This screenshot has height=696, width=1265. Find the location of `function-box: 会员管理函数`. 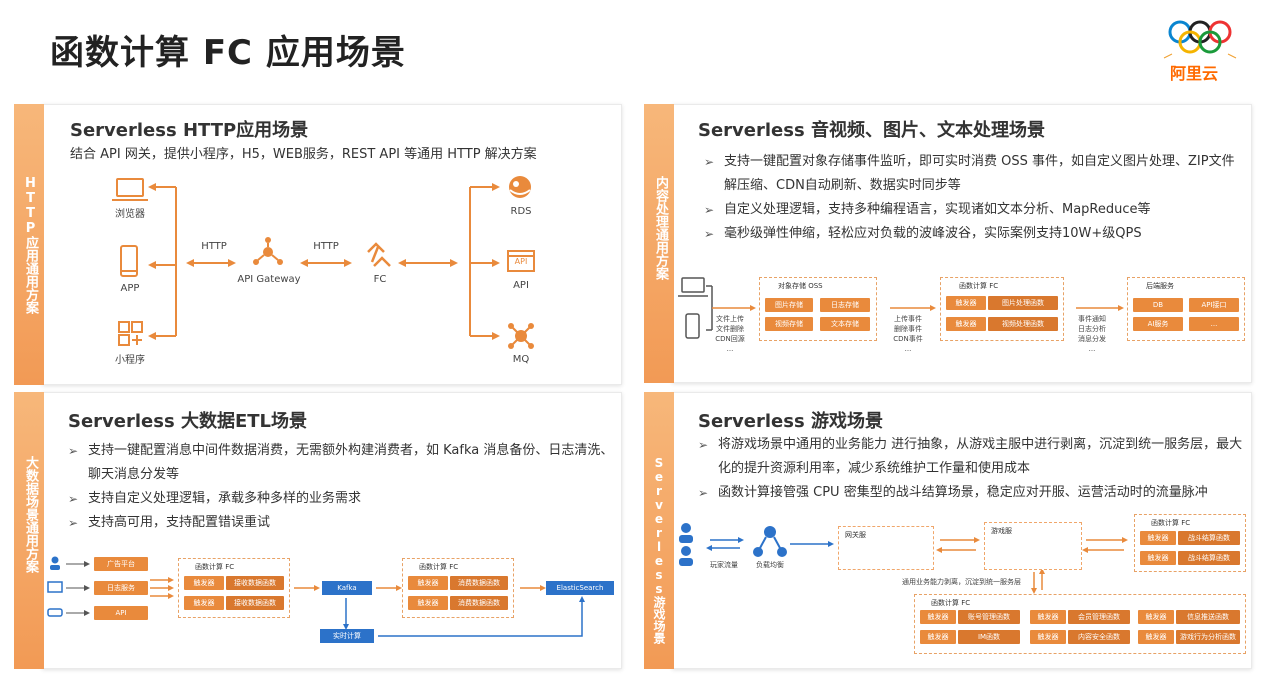

function-box: 会员管理函数 is located at coordinates (1099, 617).